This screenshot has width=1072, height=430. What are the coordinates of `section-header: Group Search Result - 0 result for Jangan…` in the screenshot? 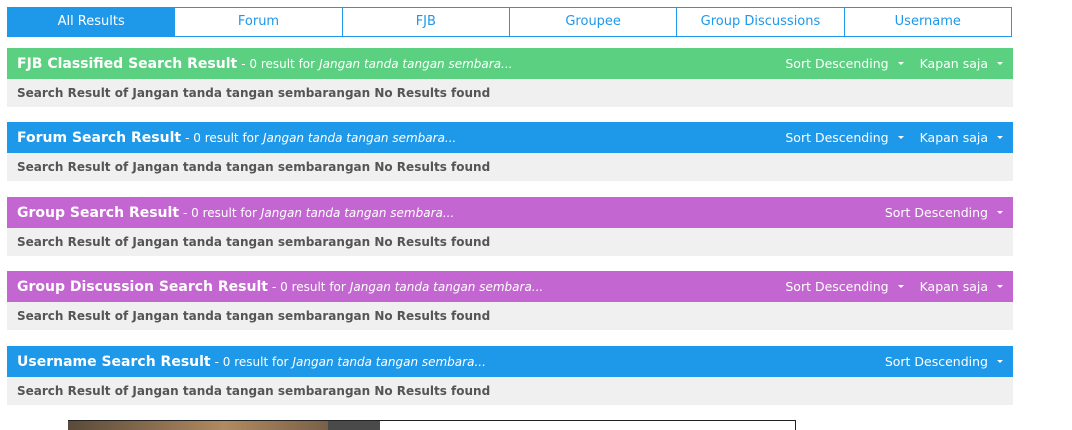 It's located at (510, 212).